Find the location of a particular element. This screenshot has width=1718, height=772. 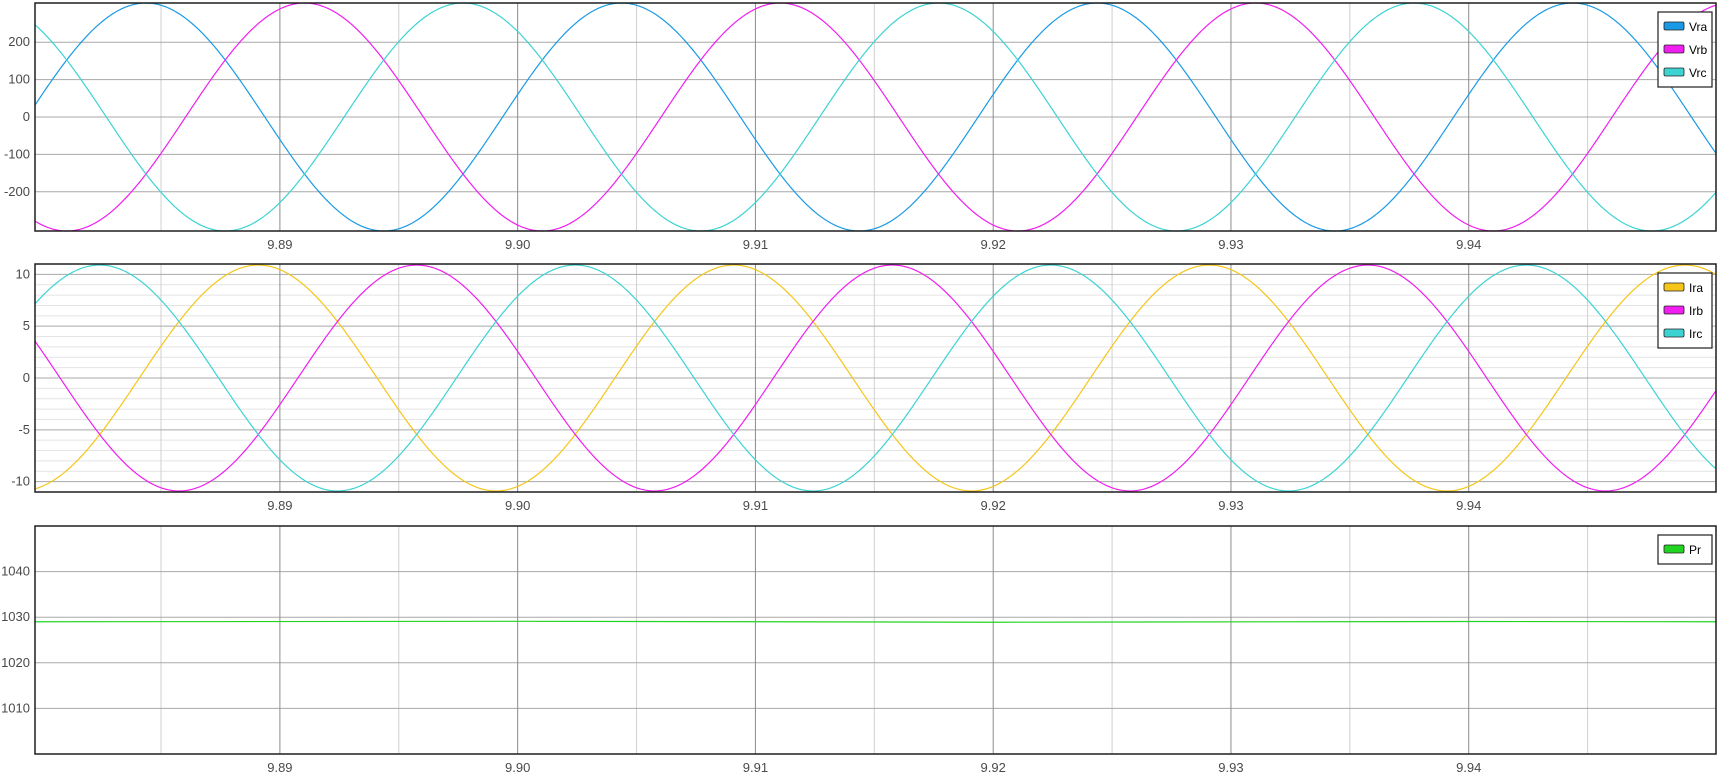

legend-label: Vrb is located at coordinates (1698, 50).